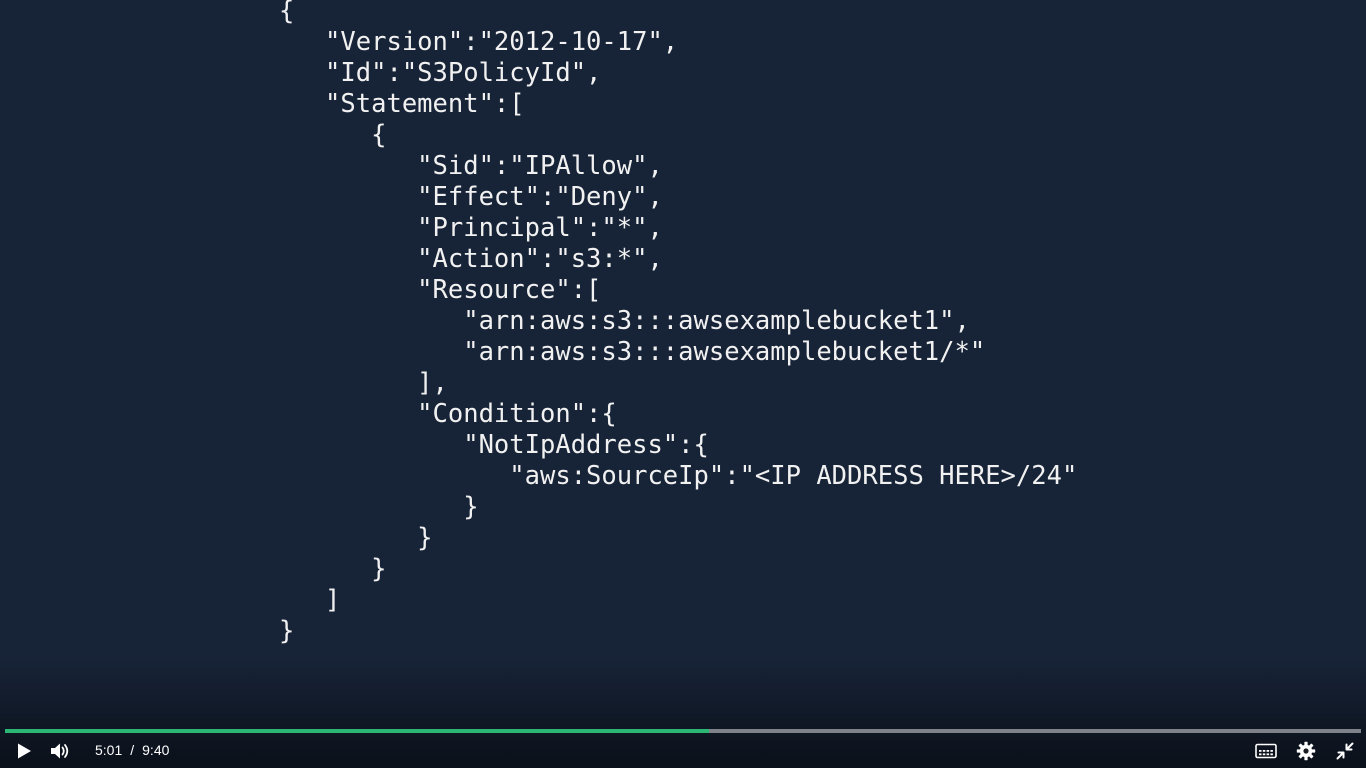 Image resolution: width=1366 pixels, height=768 pixels. I want to click on code-line: "NotIpAddress":{, so click(494, 445).